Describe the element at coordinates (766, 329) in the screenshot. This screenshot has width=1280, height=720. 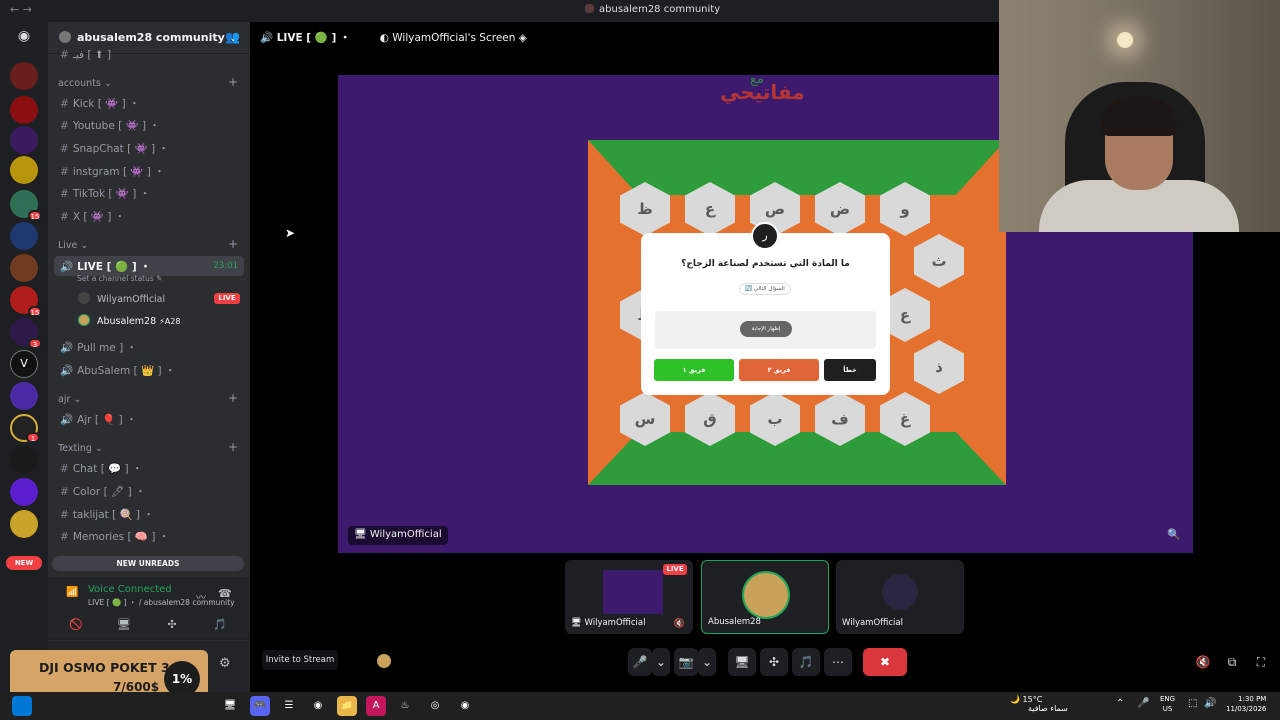
I see `show-answer-button: إظهار الإجابة` at that location.